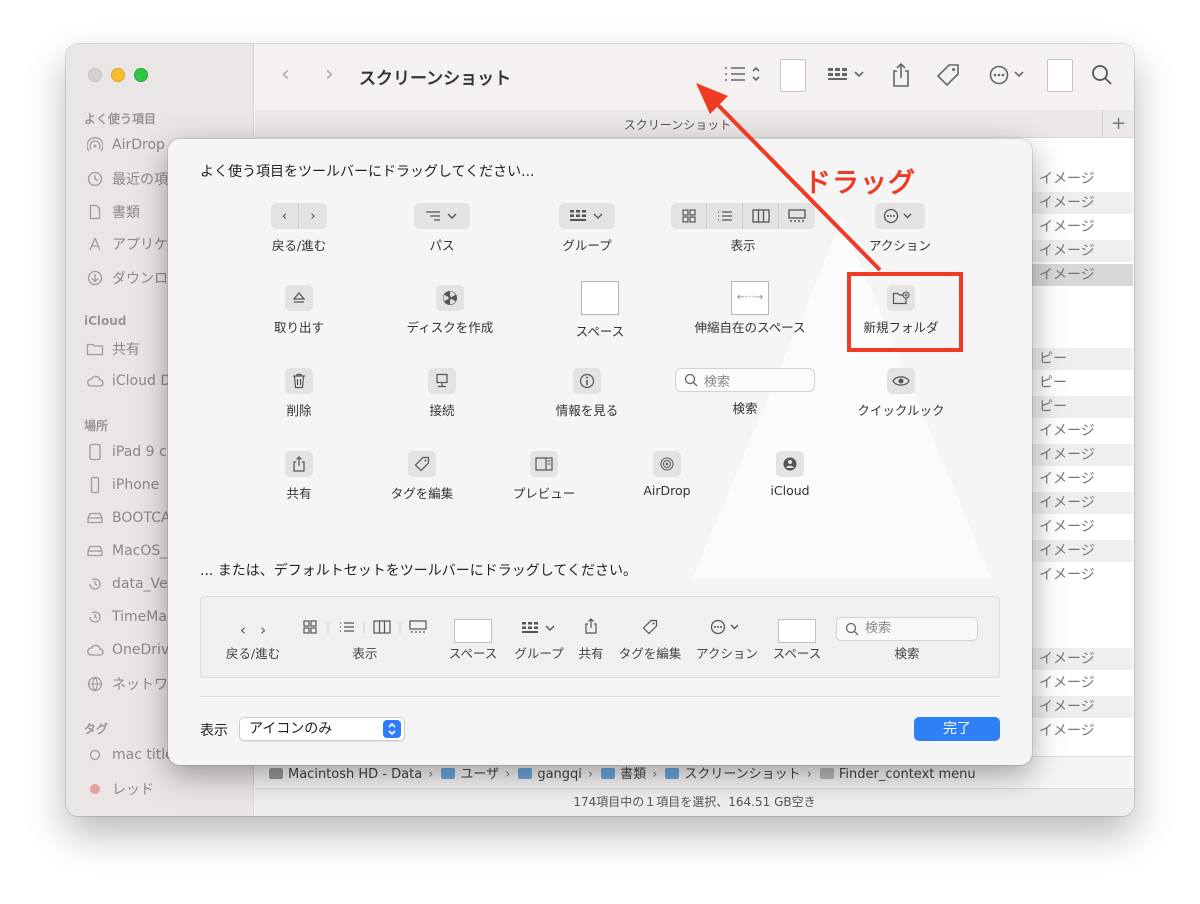 This screenshot has height=904, width=1200. I want to click on path-icon, so click(442, 216).